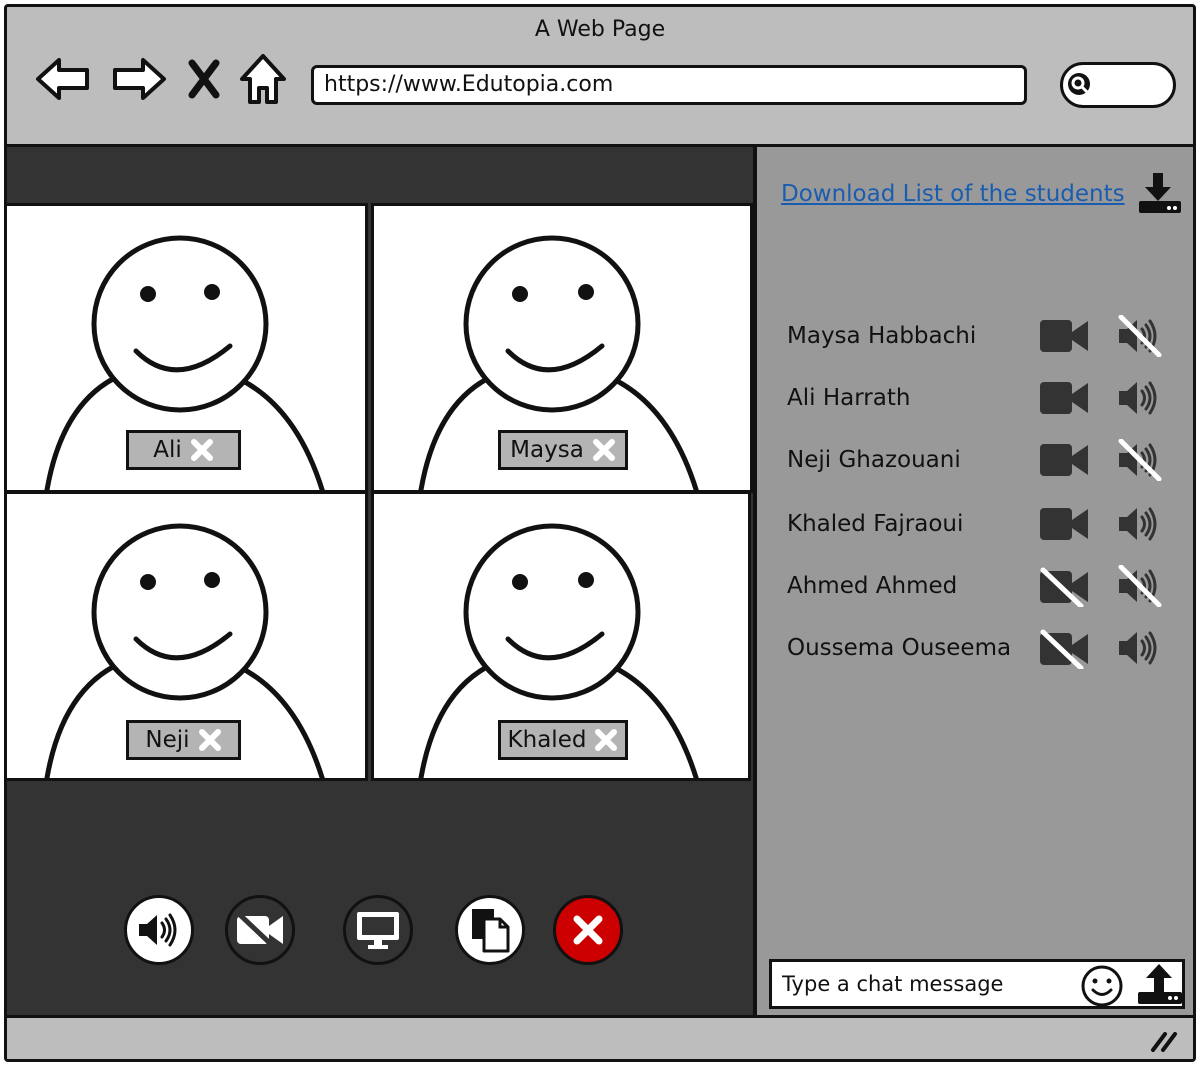 Image resolution: width=1202 pixels, height=1068 pixels. I want to click on forward-arrow-icon, so click(139, 79).